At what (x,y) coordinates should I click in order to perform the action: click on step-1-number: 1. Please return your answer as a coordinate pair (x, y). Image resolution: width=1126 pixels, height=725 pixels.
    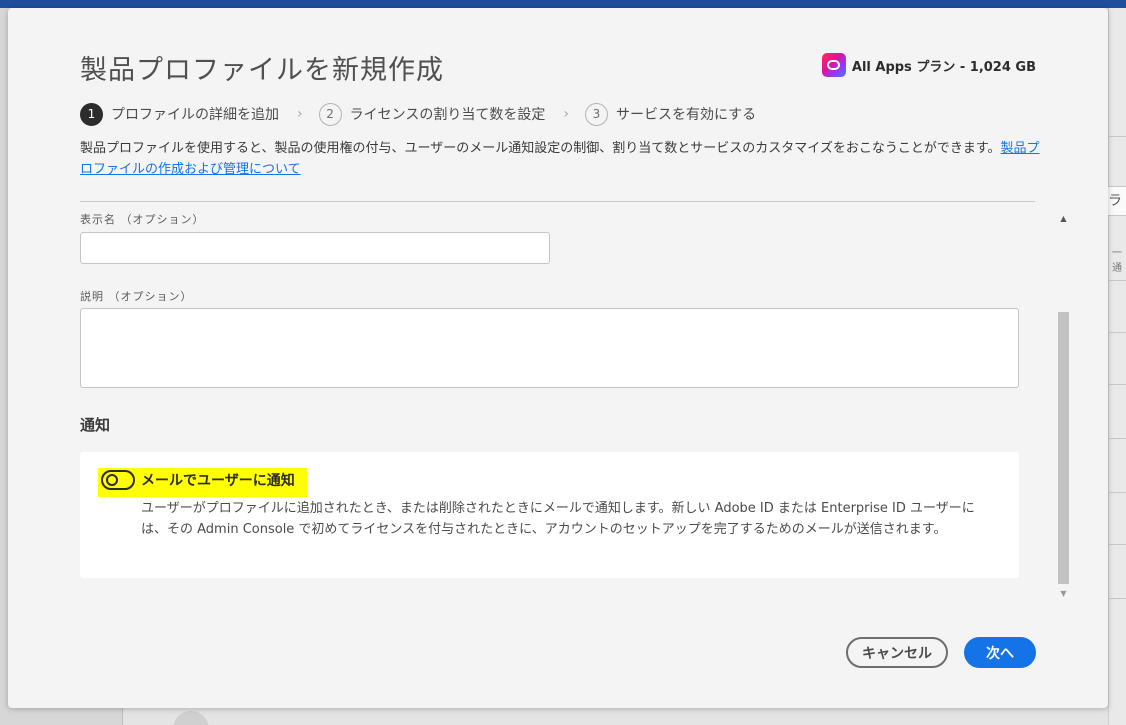
    Looking at the image, I should click on (91, 114).